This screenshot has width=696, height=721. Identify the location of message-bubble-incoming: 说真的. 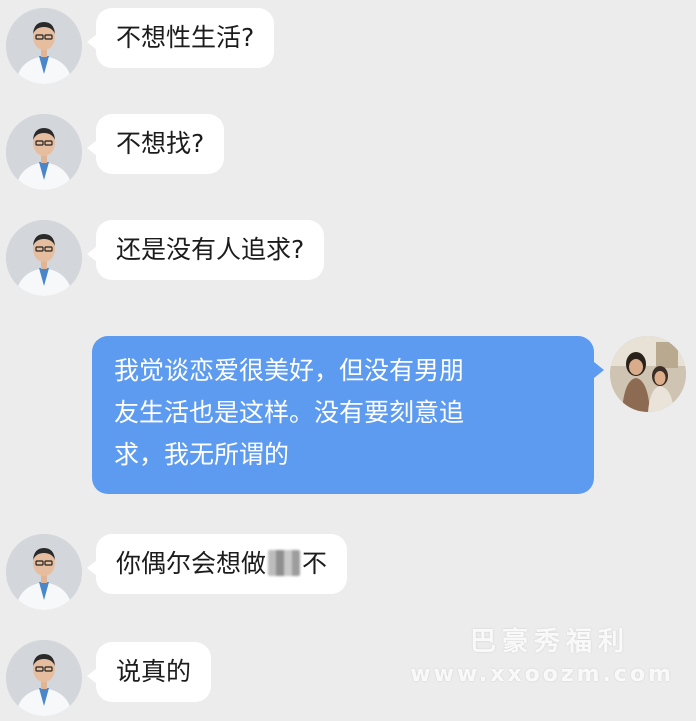
(149, 672).